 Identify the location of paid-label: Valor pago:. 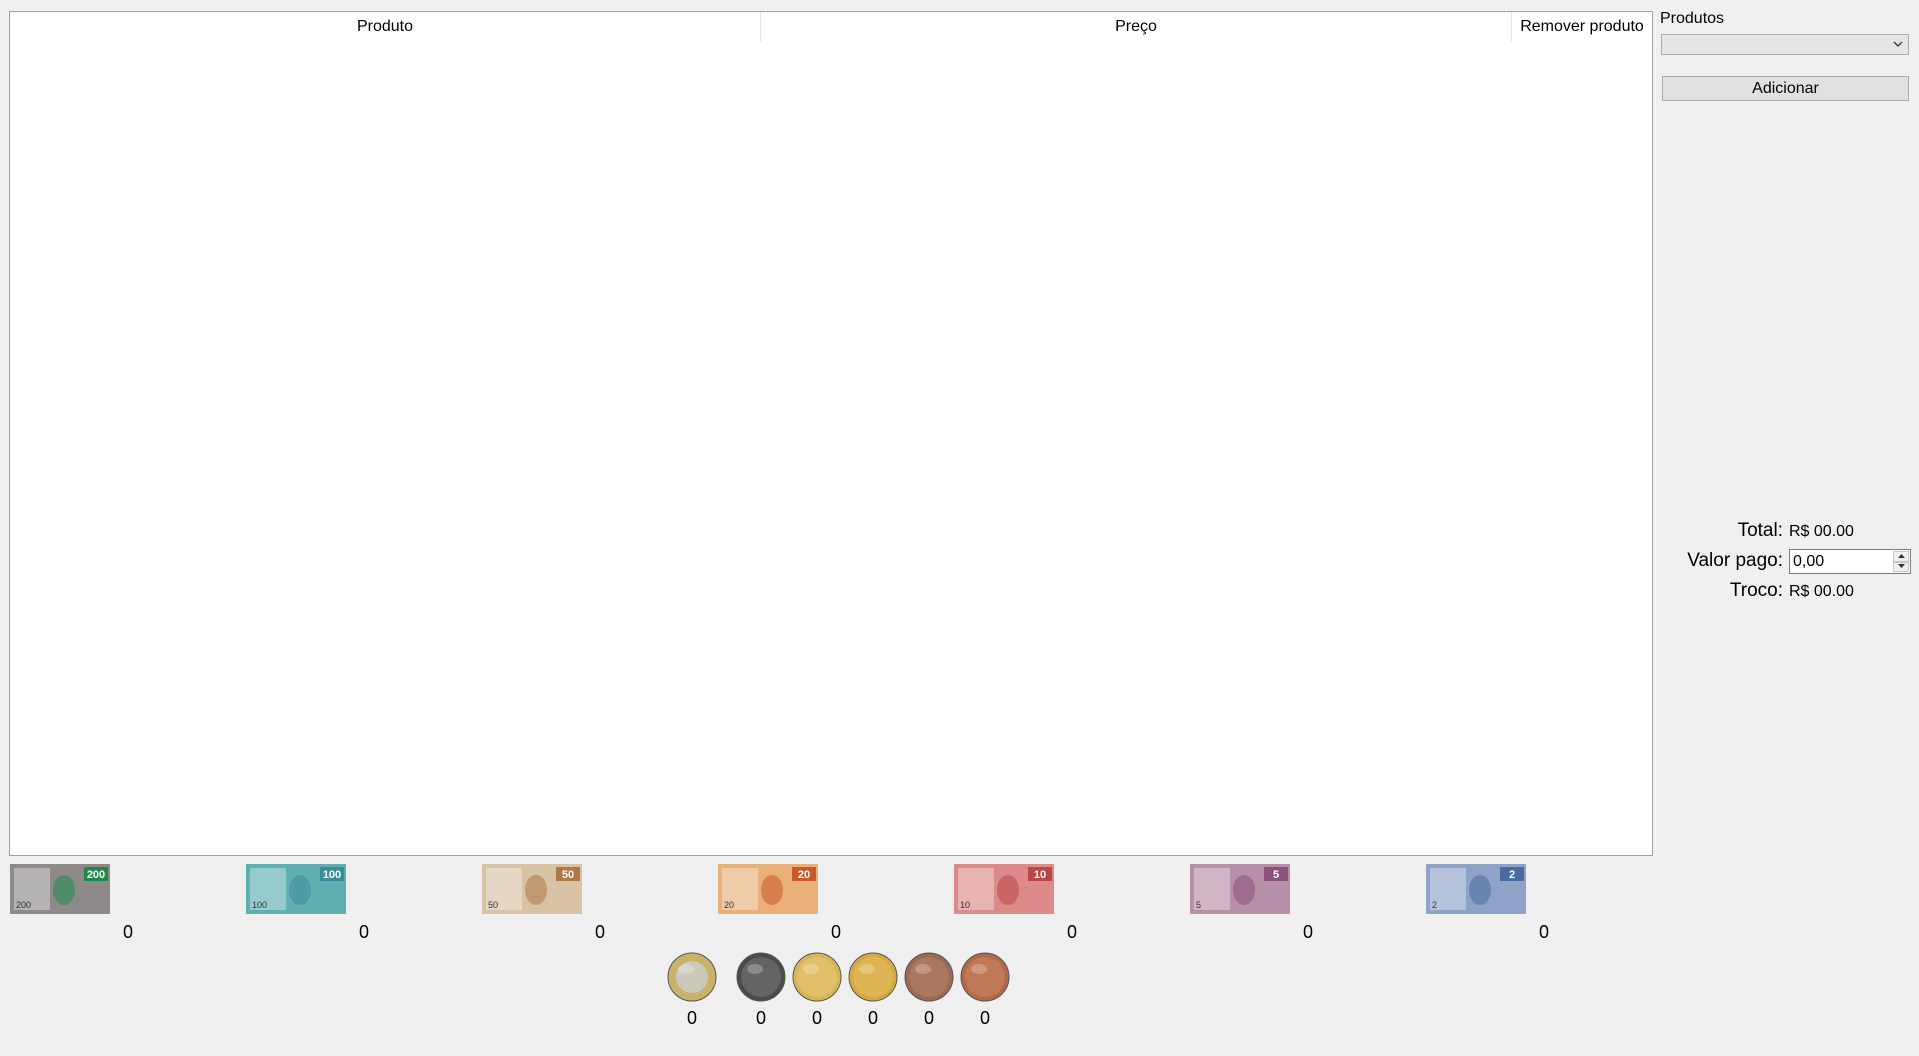
(1735, 560).